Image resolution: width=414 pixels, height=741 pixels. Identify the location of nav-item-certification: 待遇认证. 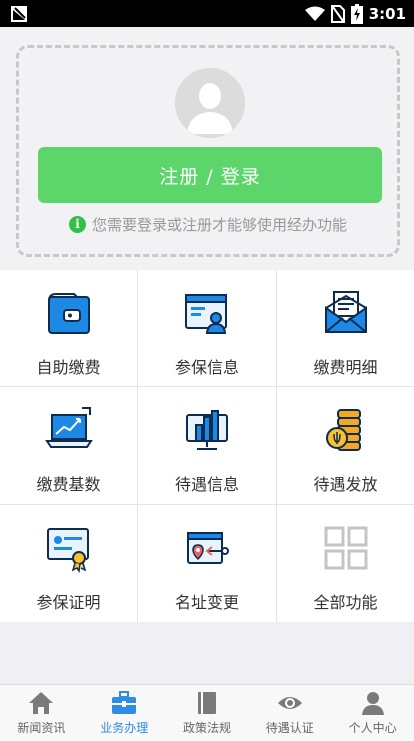
(289, 713).